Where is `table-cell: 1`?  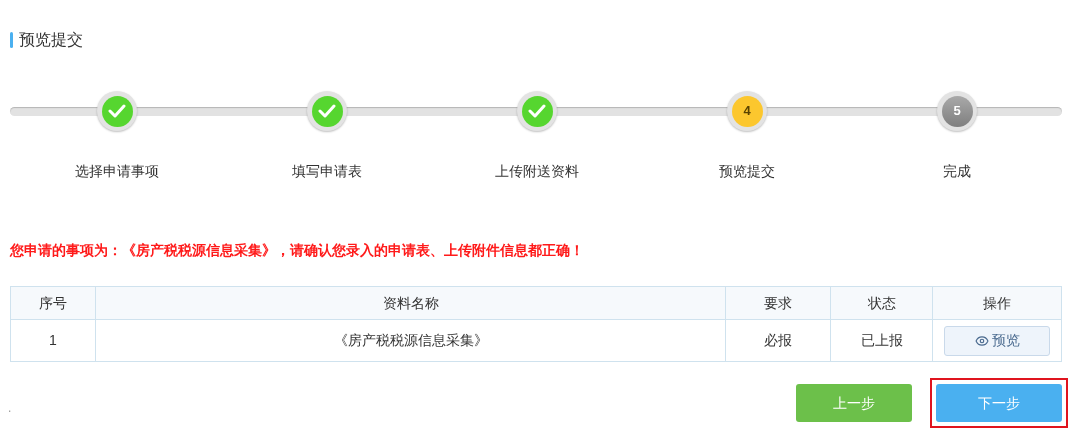
table-cell: 1 is located at coordinates (53, 340).